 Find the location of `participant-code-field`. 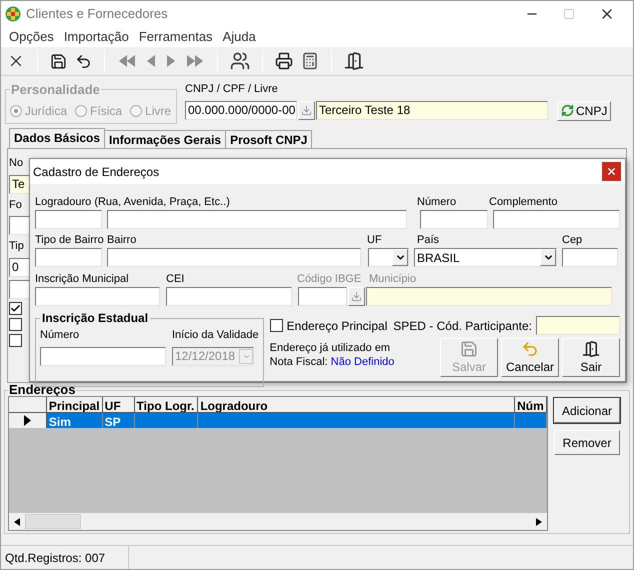

participant-code-field is located at coordinates (578, 325).